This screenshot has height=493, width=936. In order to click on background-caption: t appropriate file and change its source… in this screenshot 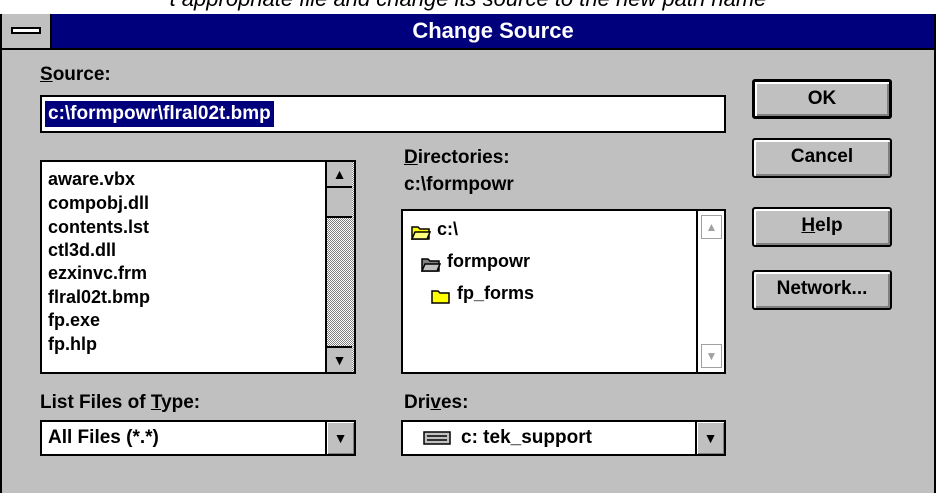, I will do `click(468, 6)`.